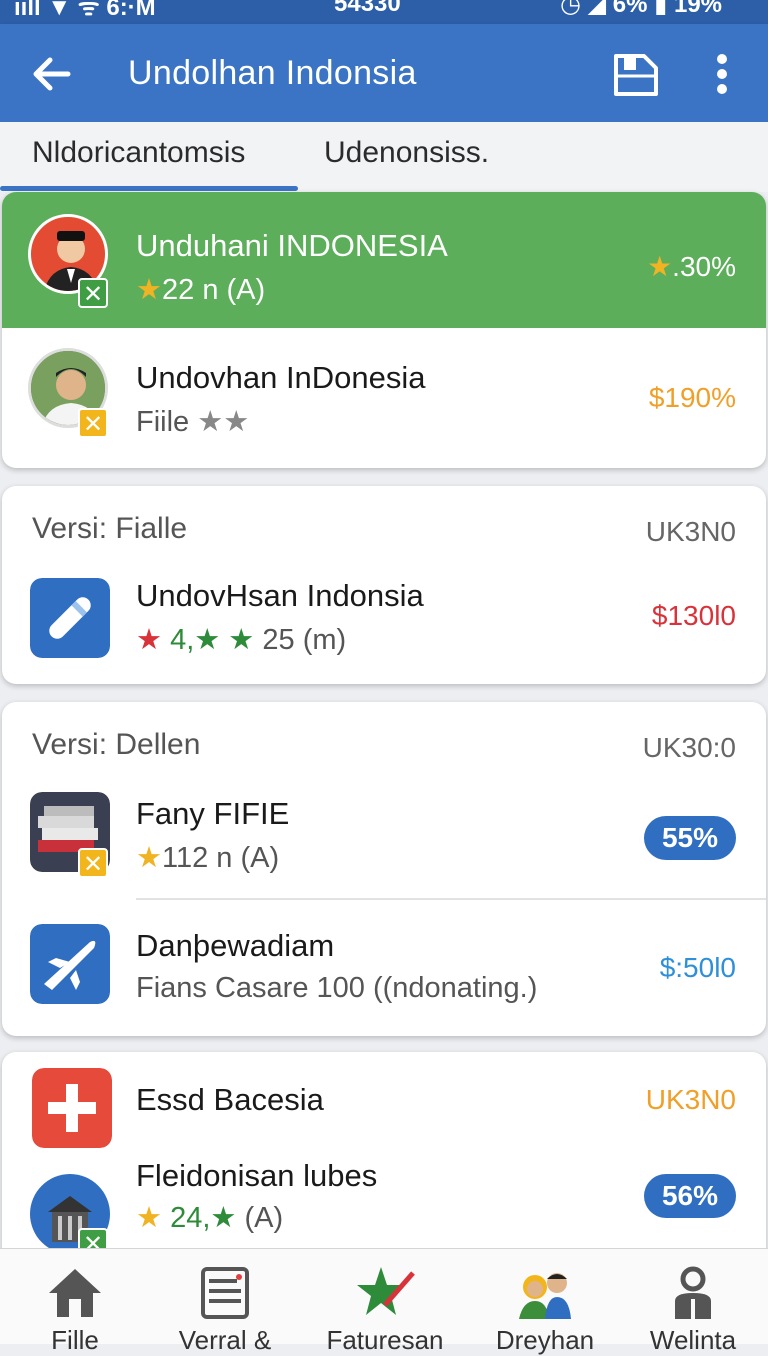  I want to click on item-title: Essd Bacesia, so click(230, 1099).